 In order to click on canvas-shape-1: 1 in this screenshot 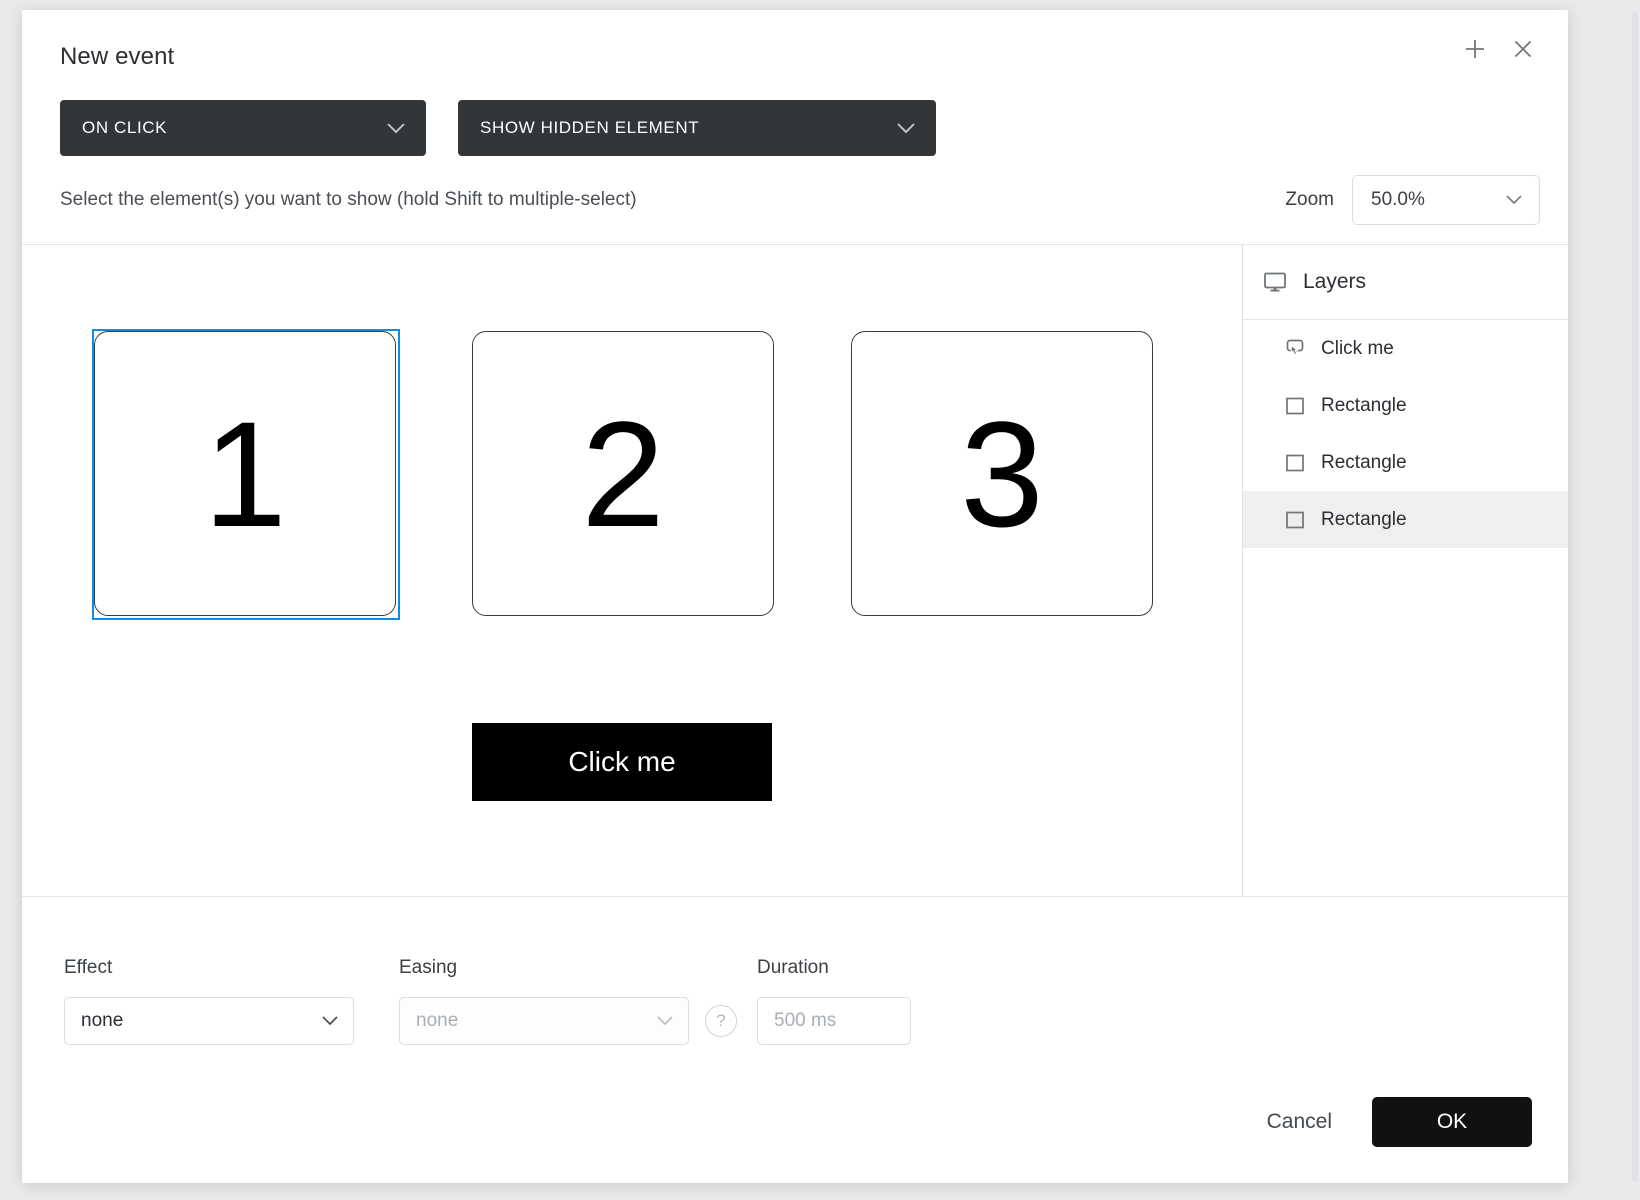, I will do `click(245, 473)`.